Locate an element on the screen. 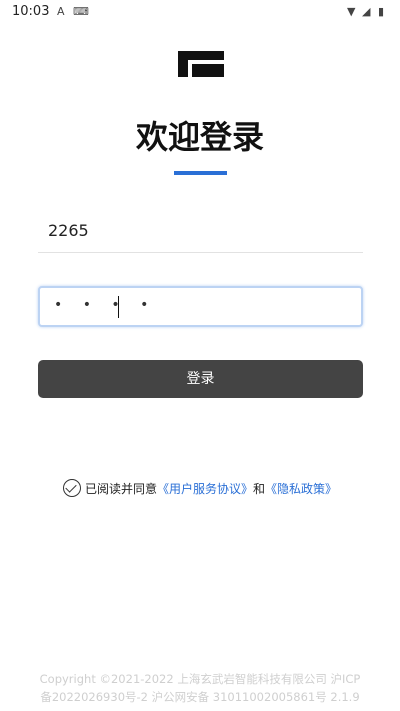 The height and width of the screenshot is (711, 400). page-title: 欢迎登录 is located at coordinates (199, 137).